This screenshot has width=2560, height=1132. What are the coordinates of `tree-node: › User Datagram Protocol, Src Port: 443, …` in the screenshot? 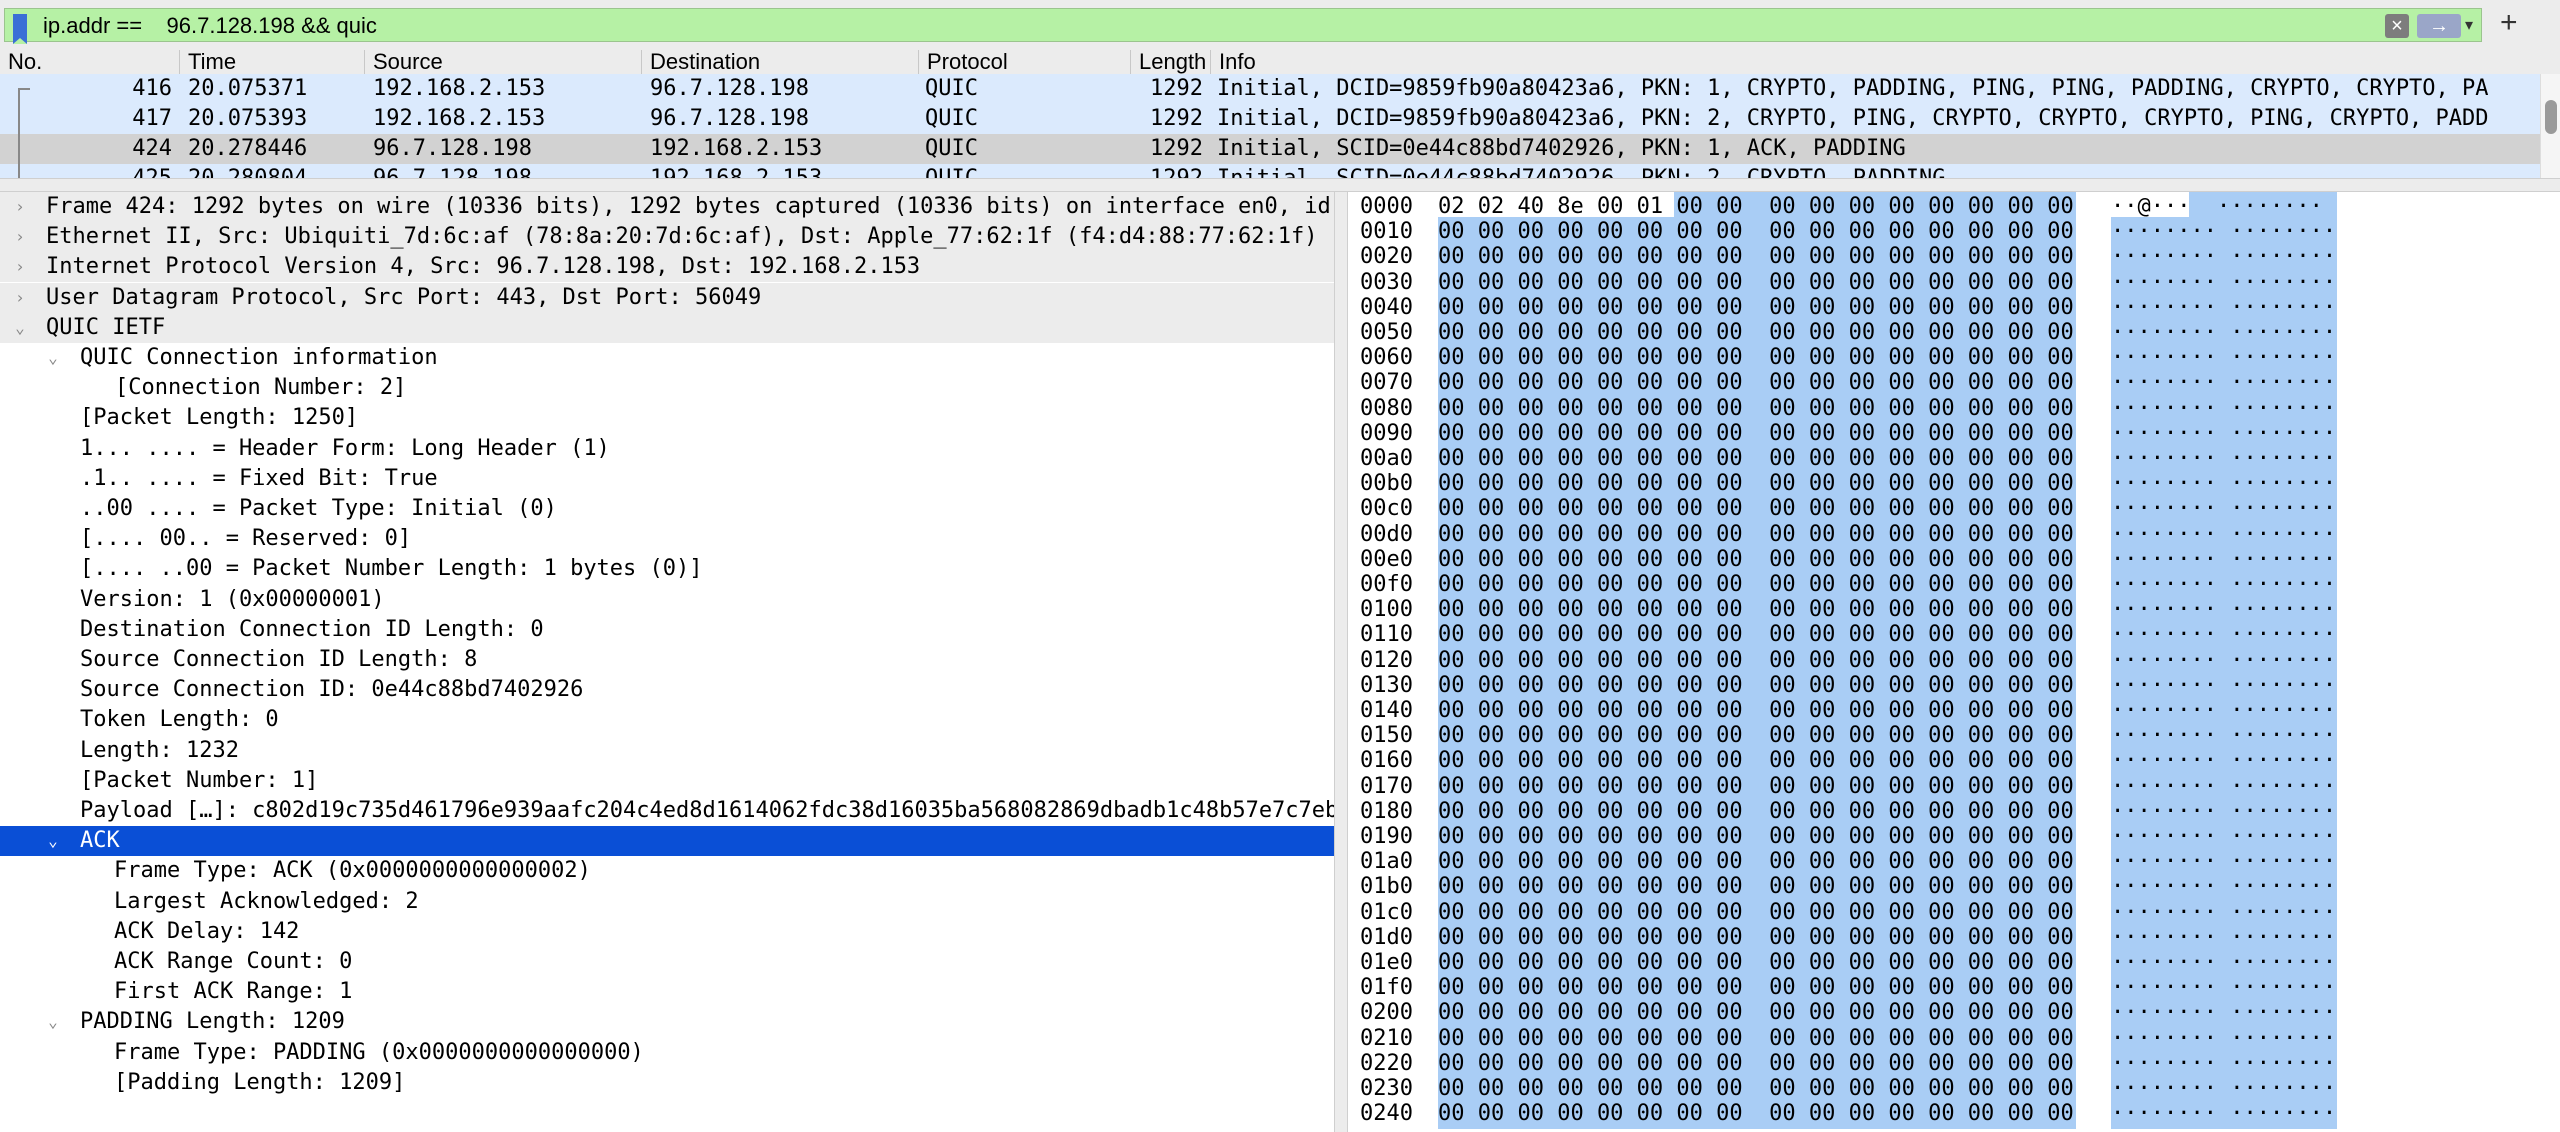 It's located at (667, 297).